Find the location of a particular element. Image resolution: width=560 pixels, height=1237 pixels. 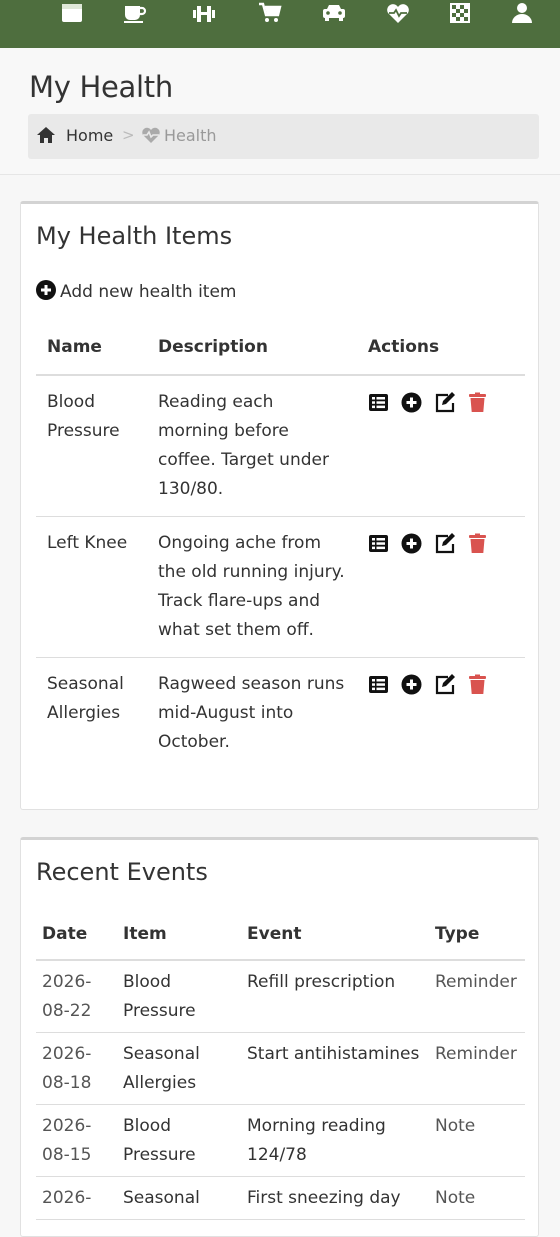

column-header-date: Date is located at coordinates (76, 937).